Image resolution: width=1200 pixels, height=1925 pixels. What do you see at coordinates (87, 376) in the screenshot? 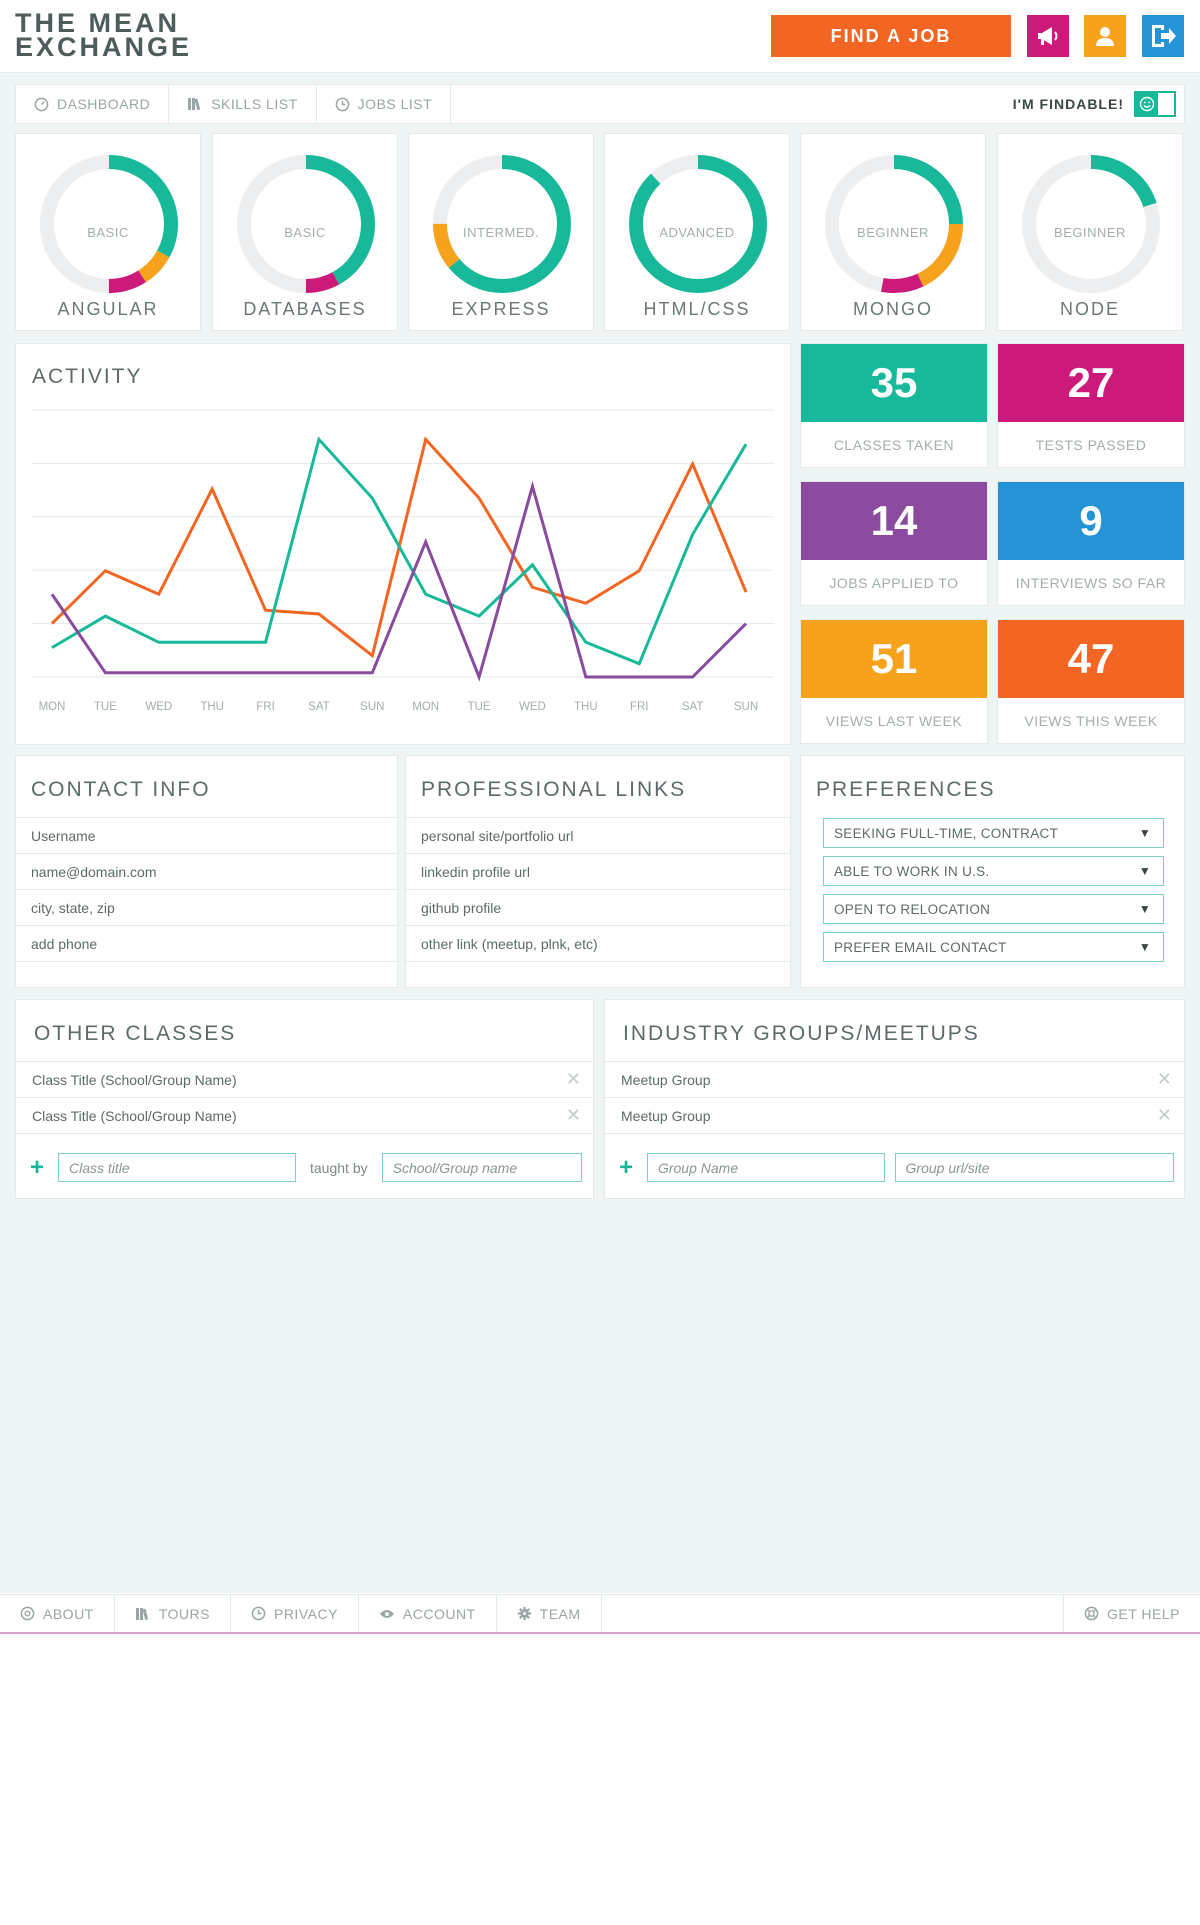
I see `activity-title: ACTIVITY` at bounding box center [87, 376].